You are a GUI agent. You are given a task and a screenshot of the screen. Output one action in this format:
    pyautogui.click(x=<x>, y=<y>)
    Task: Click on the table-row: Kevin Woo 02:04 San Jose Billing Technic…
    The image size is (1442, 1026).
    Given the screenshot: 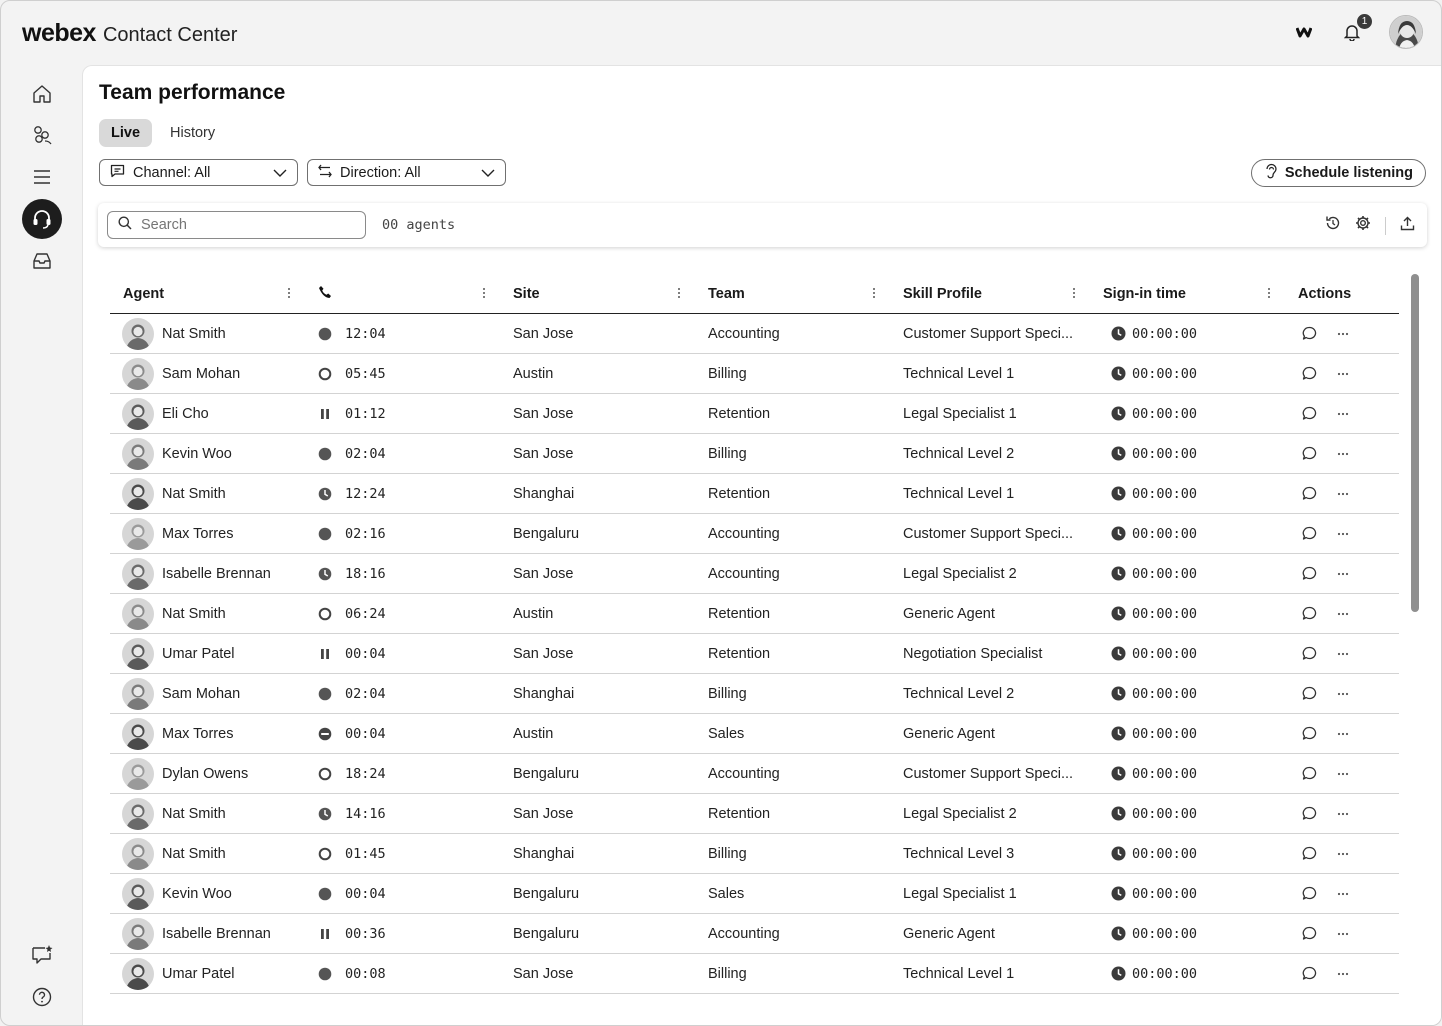 What is the action you would take?
    pyautogui.click(x=754, y=454)
    